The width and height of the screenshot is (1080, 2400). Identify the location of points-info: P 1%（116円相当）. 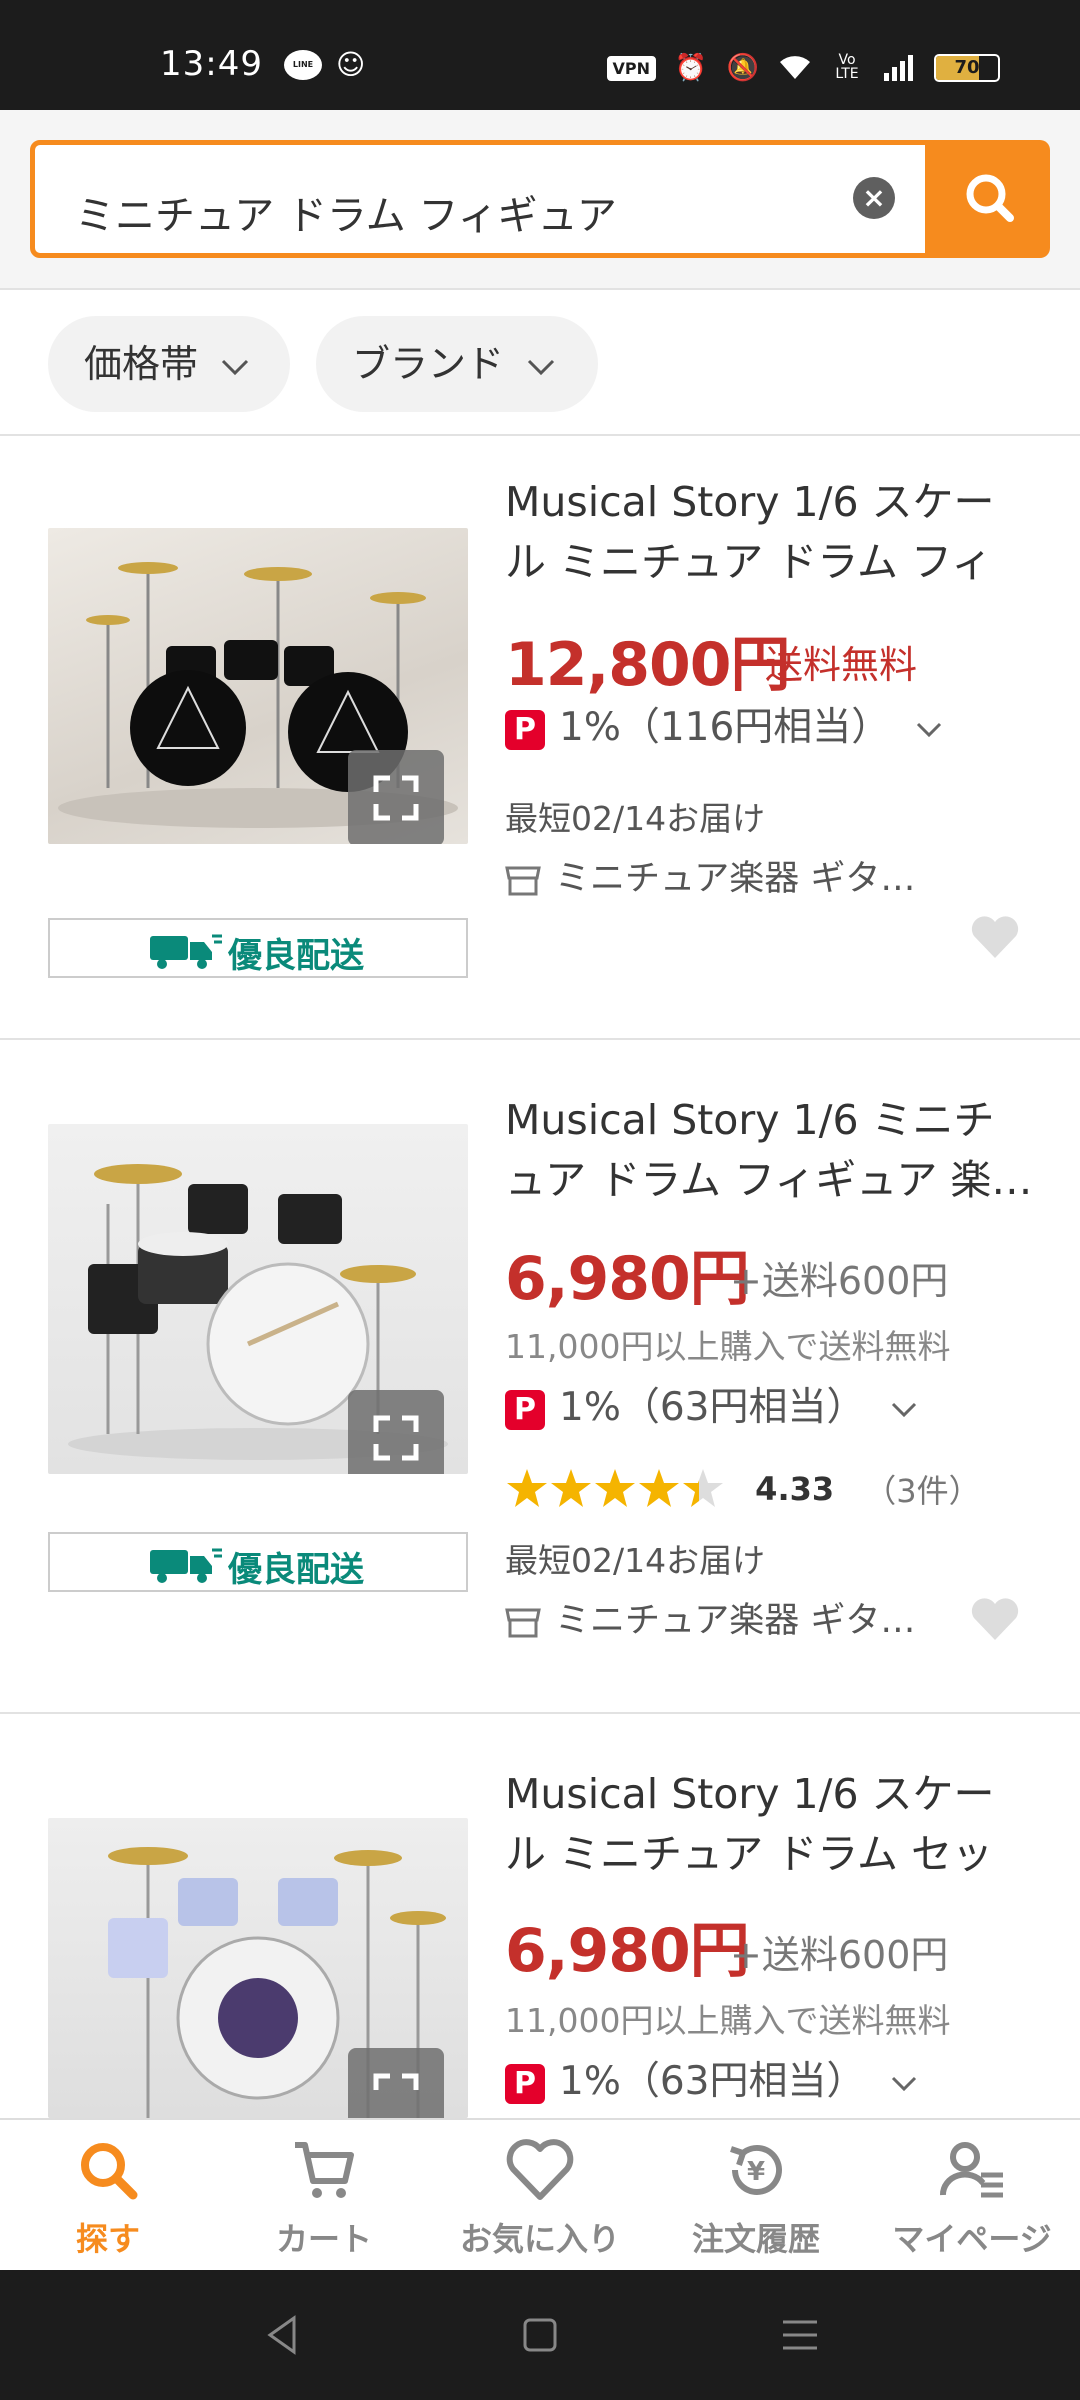
(724, 723).